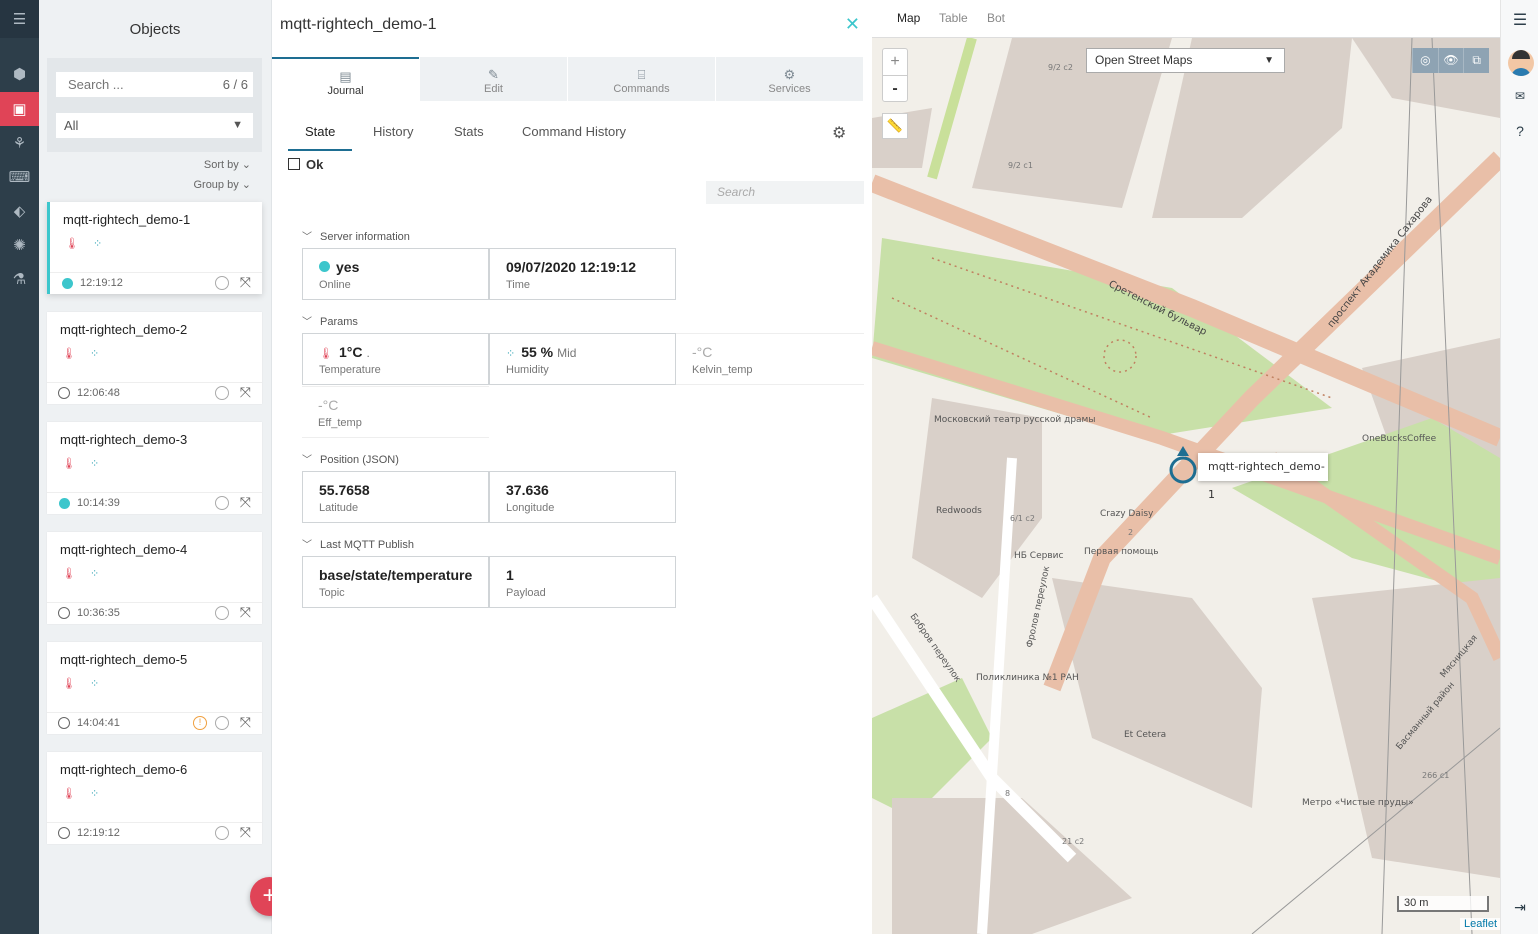 The width and height of the screenshot is (1538, 934). What do you see at coordinates (124, 769) in the screenshot?
I see `object-name: mqtt-rightech_demo-6` at bounding box center [124, 769].